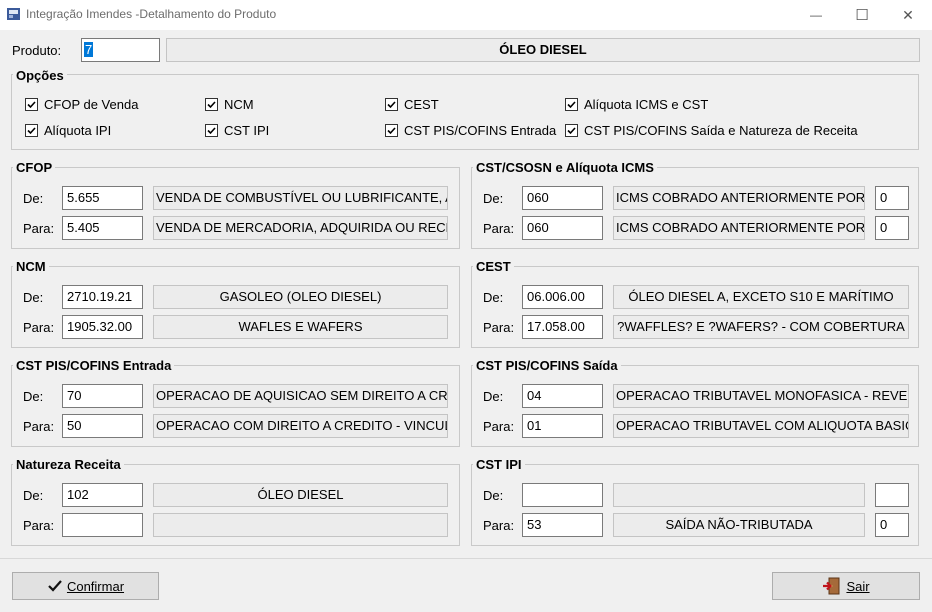 This screenshot has height=612, width=932. Describe the element at coordinates (816, 15) in the screenshot. I see `minimize-button: —` at that location.